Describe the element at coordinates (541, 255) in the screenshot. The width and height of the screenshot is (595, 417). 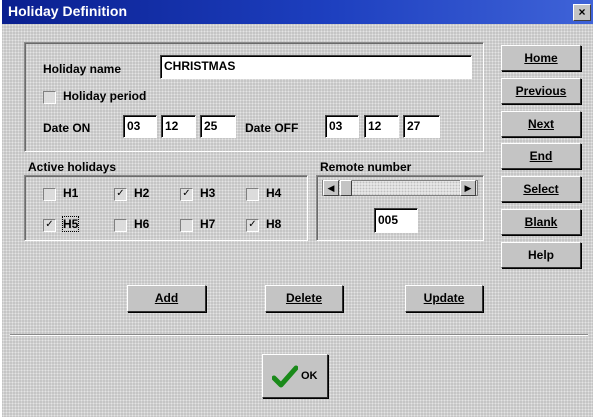
I see `help-button: Help` at that location.